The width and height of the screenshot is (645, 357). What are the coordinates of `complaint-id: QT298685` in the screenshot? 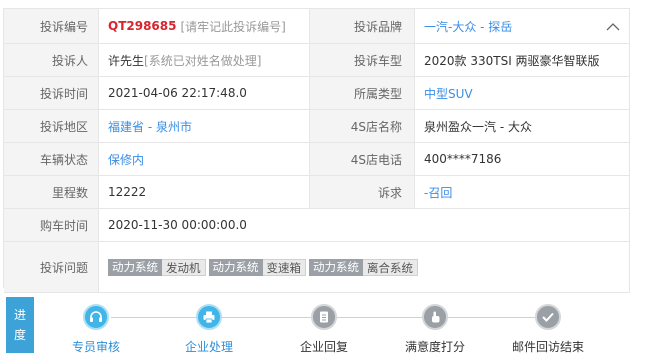 It's located at (142, 26).